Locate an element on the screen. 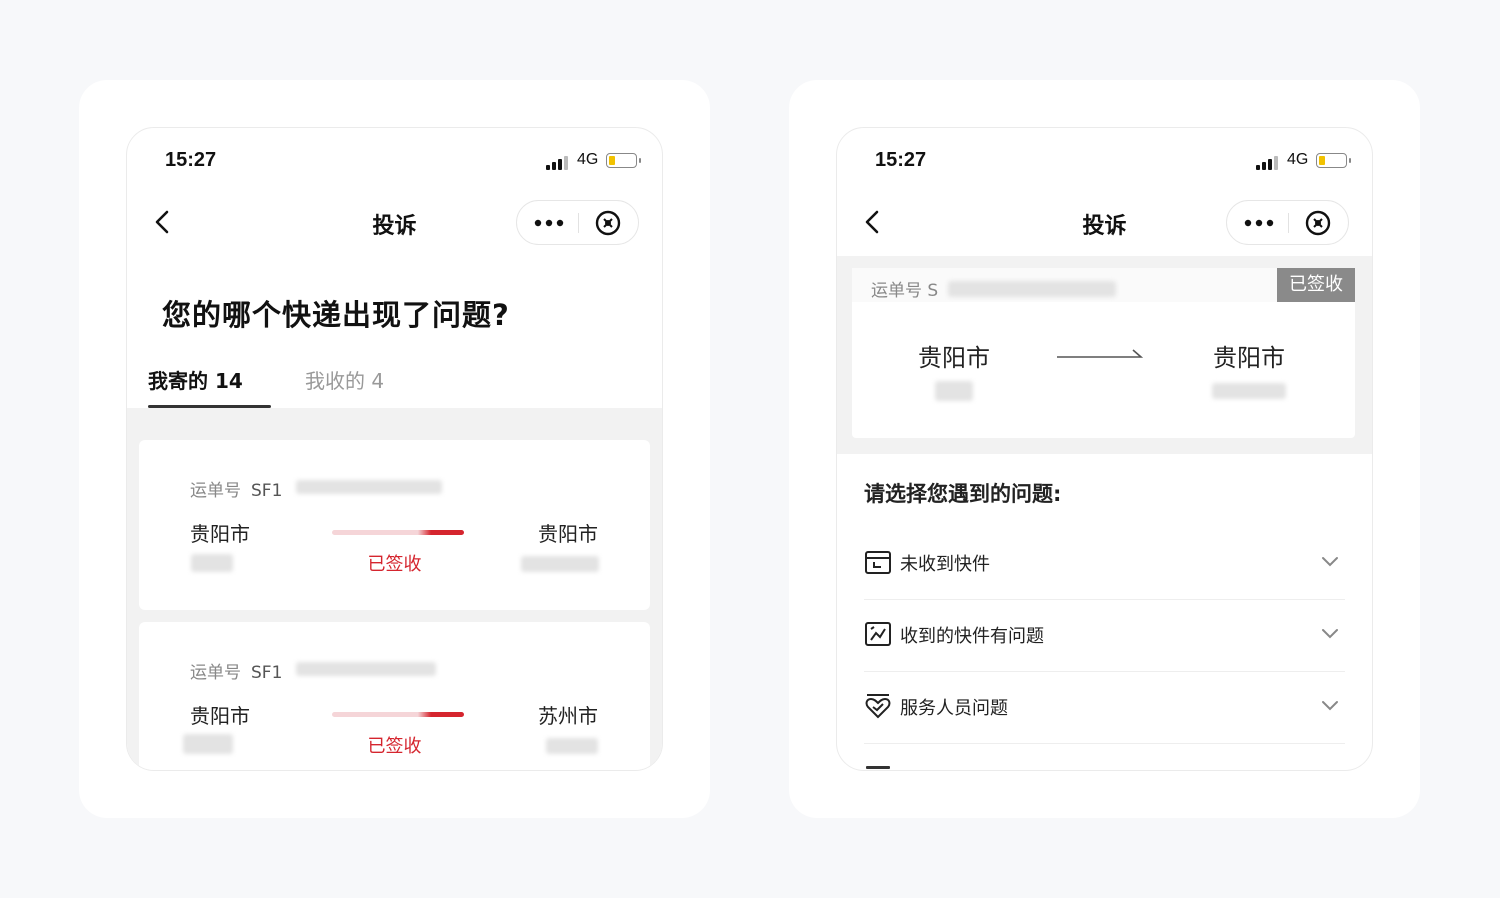  status-badge: 已签收 is located at coordinates (1316, 285).